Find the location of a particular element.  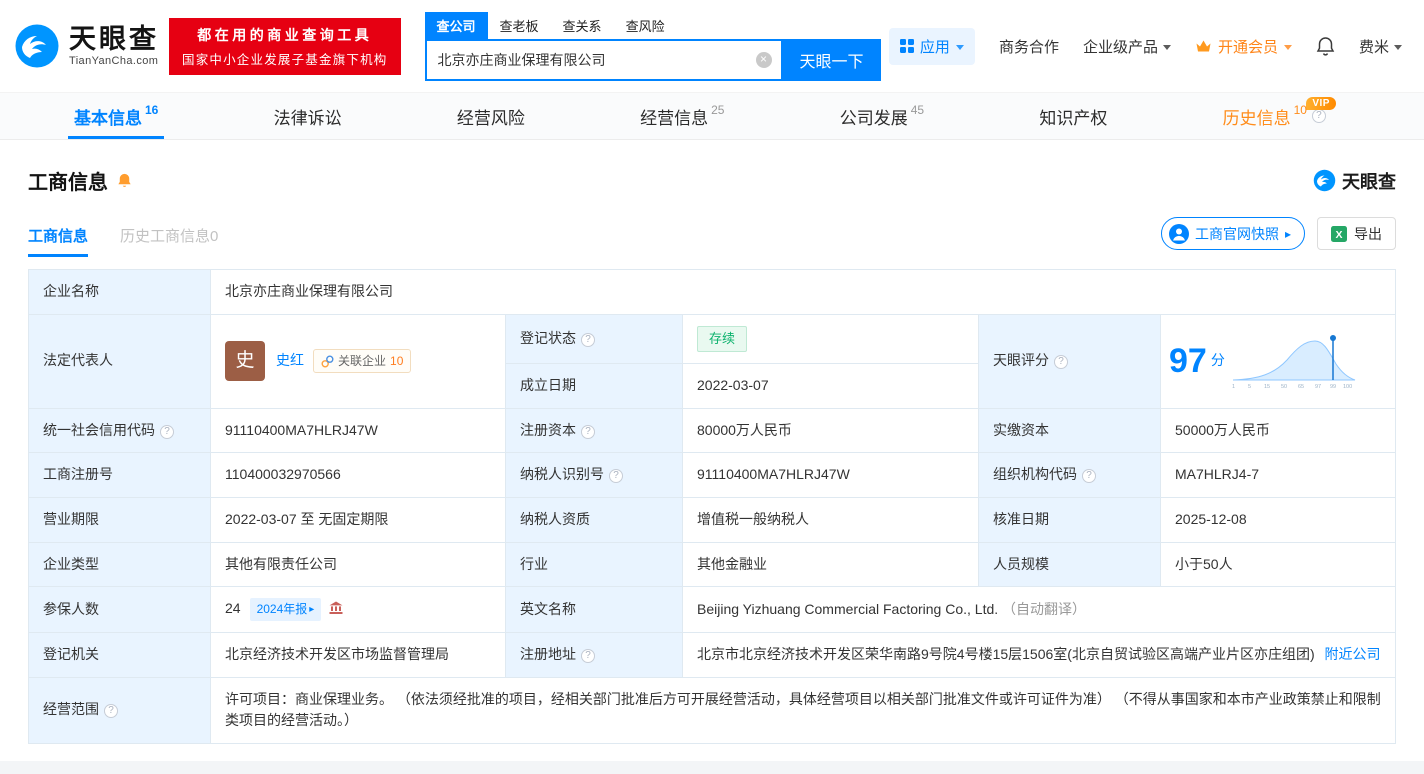

related-companies-badge: 关联企业 10 is located at coordinates (362, 361).